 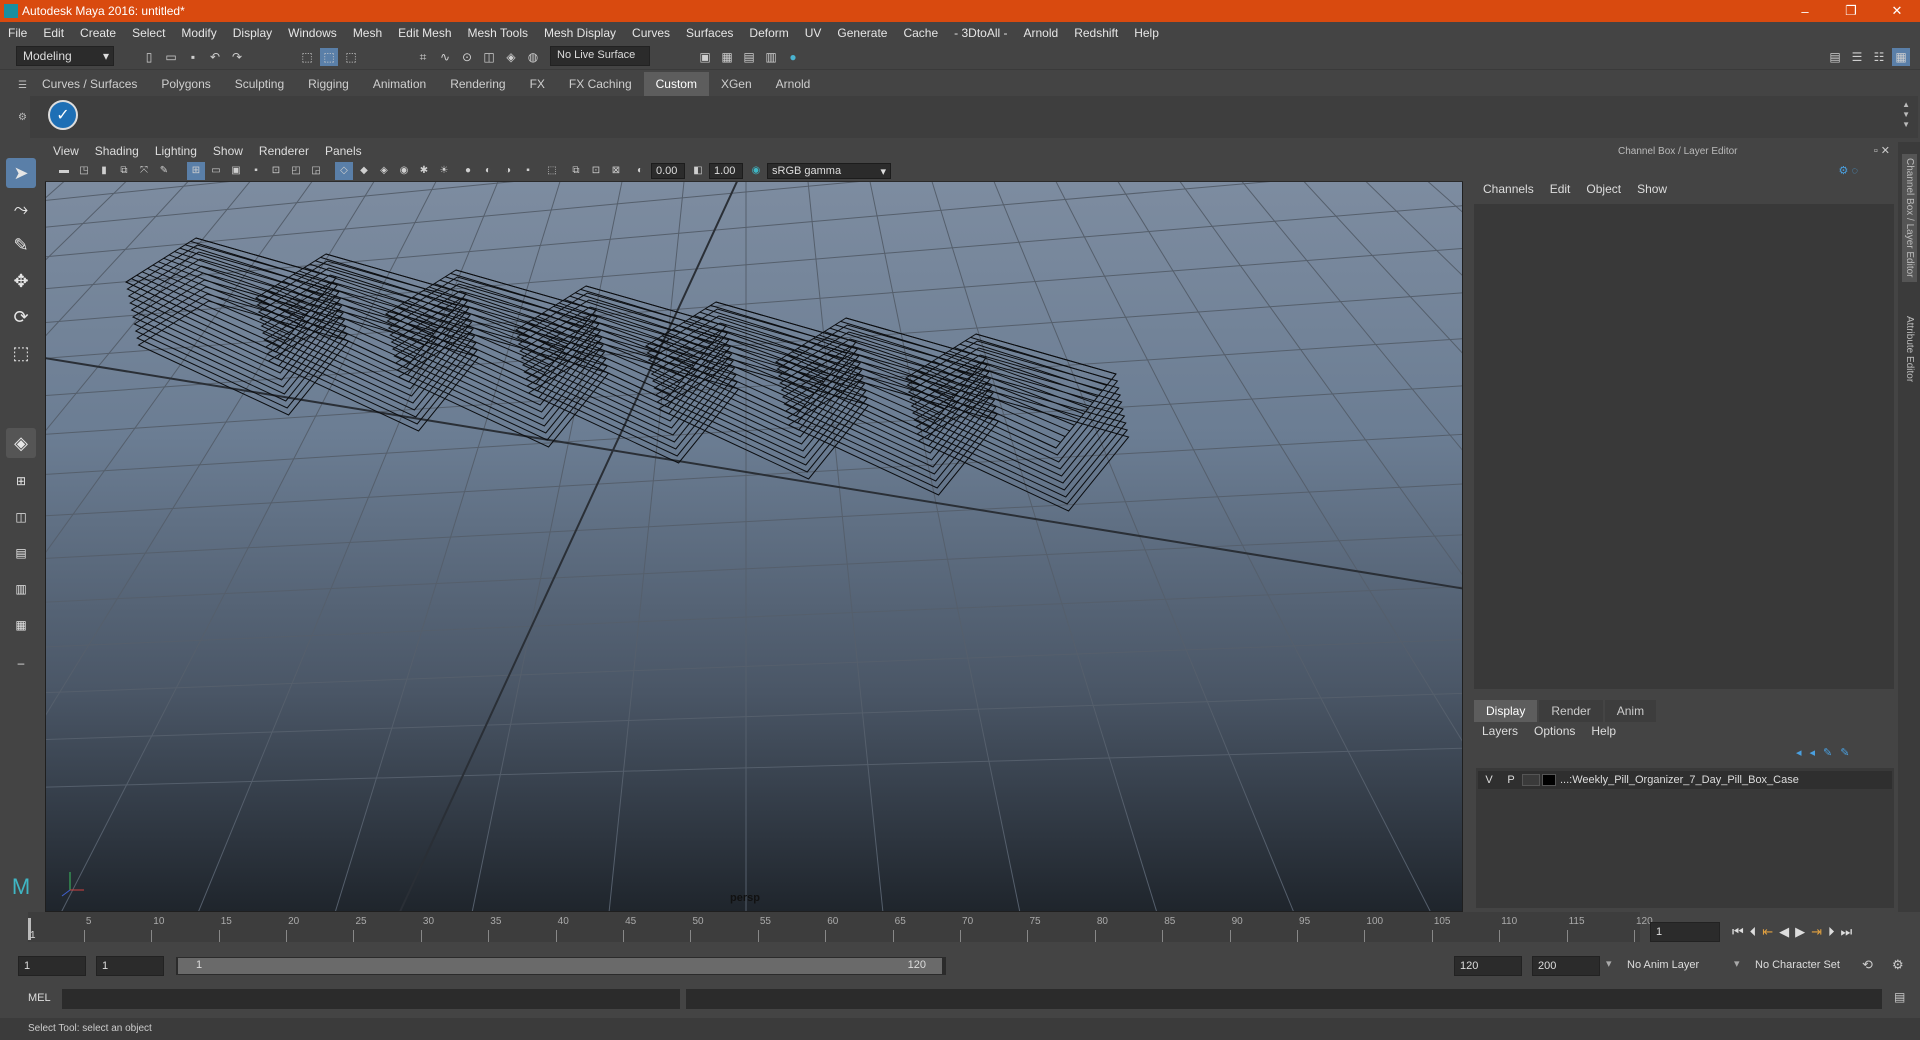 I want to click on move-tool-icon: ✥, so click(x=21, y=281).